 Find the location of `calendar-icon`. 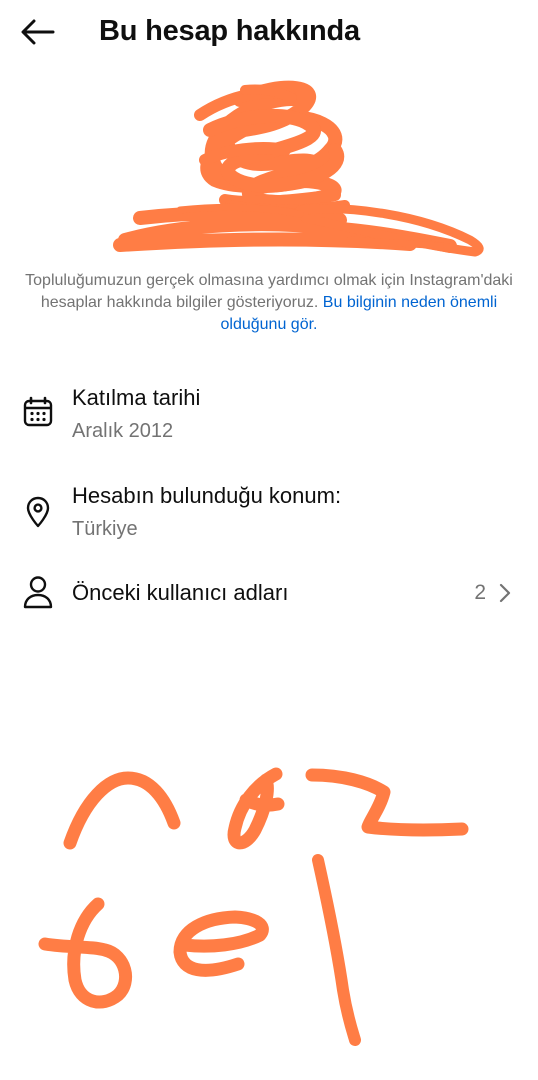

calendar-icon is located at coordinates (38, 412).